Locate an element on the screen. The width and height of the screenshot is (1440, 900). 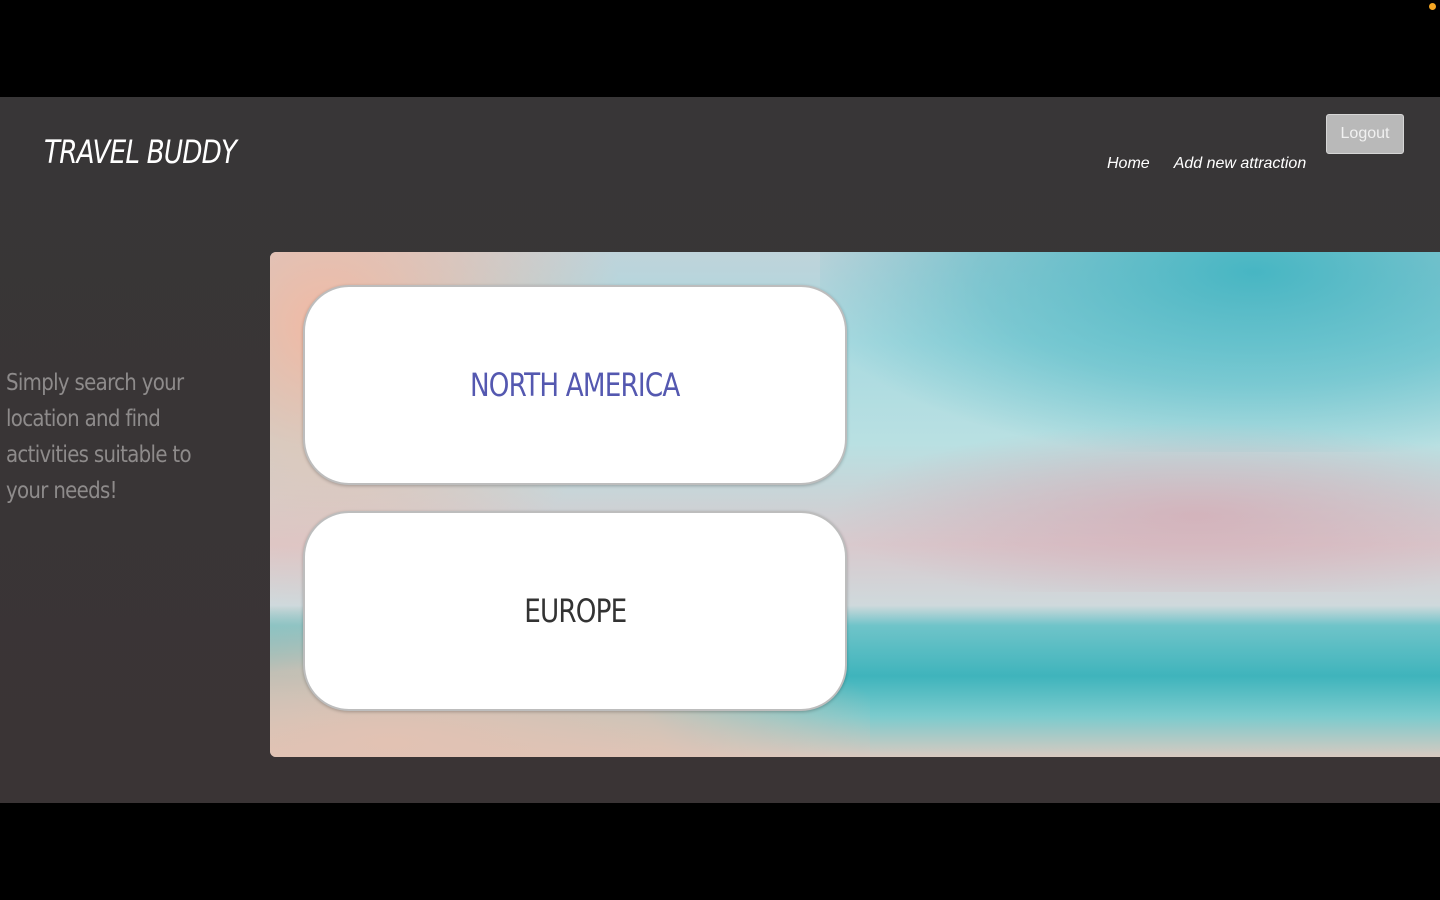
nav-add-attraction-link: Add new attraction is located at coordinates (1240, 164).